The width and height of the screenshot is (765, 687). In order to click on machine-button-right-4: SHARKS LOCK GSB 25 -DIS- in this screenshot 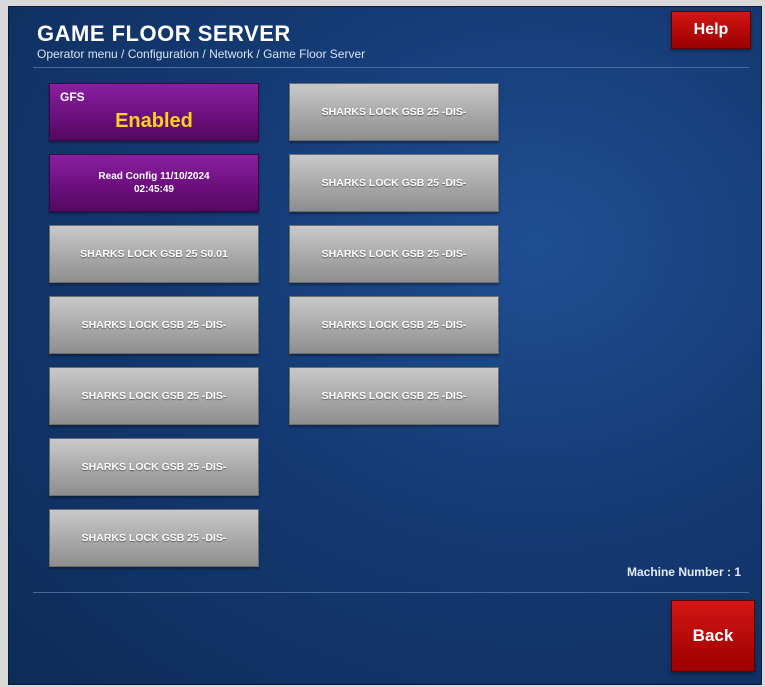, I will do `click(394, 325)`.